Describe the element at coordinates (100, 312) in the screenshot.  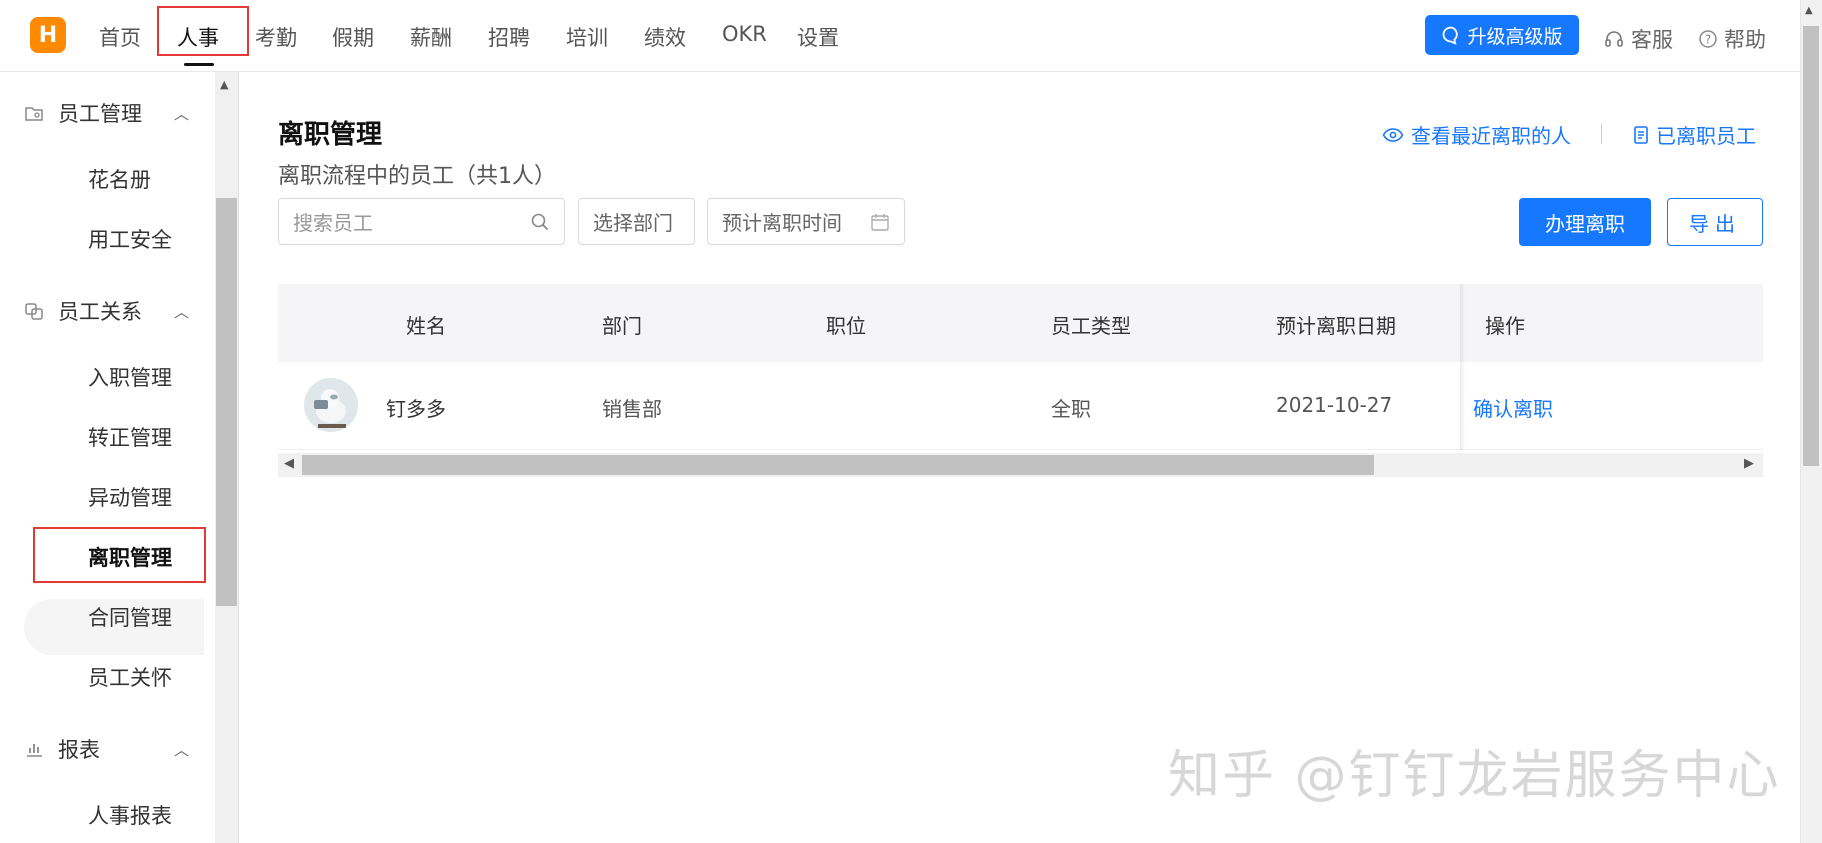
I see `sidebar-group-label: 员工关系` at that location.